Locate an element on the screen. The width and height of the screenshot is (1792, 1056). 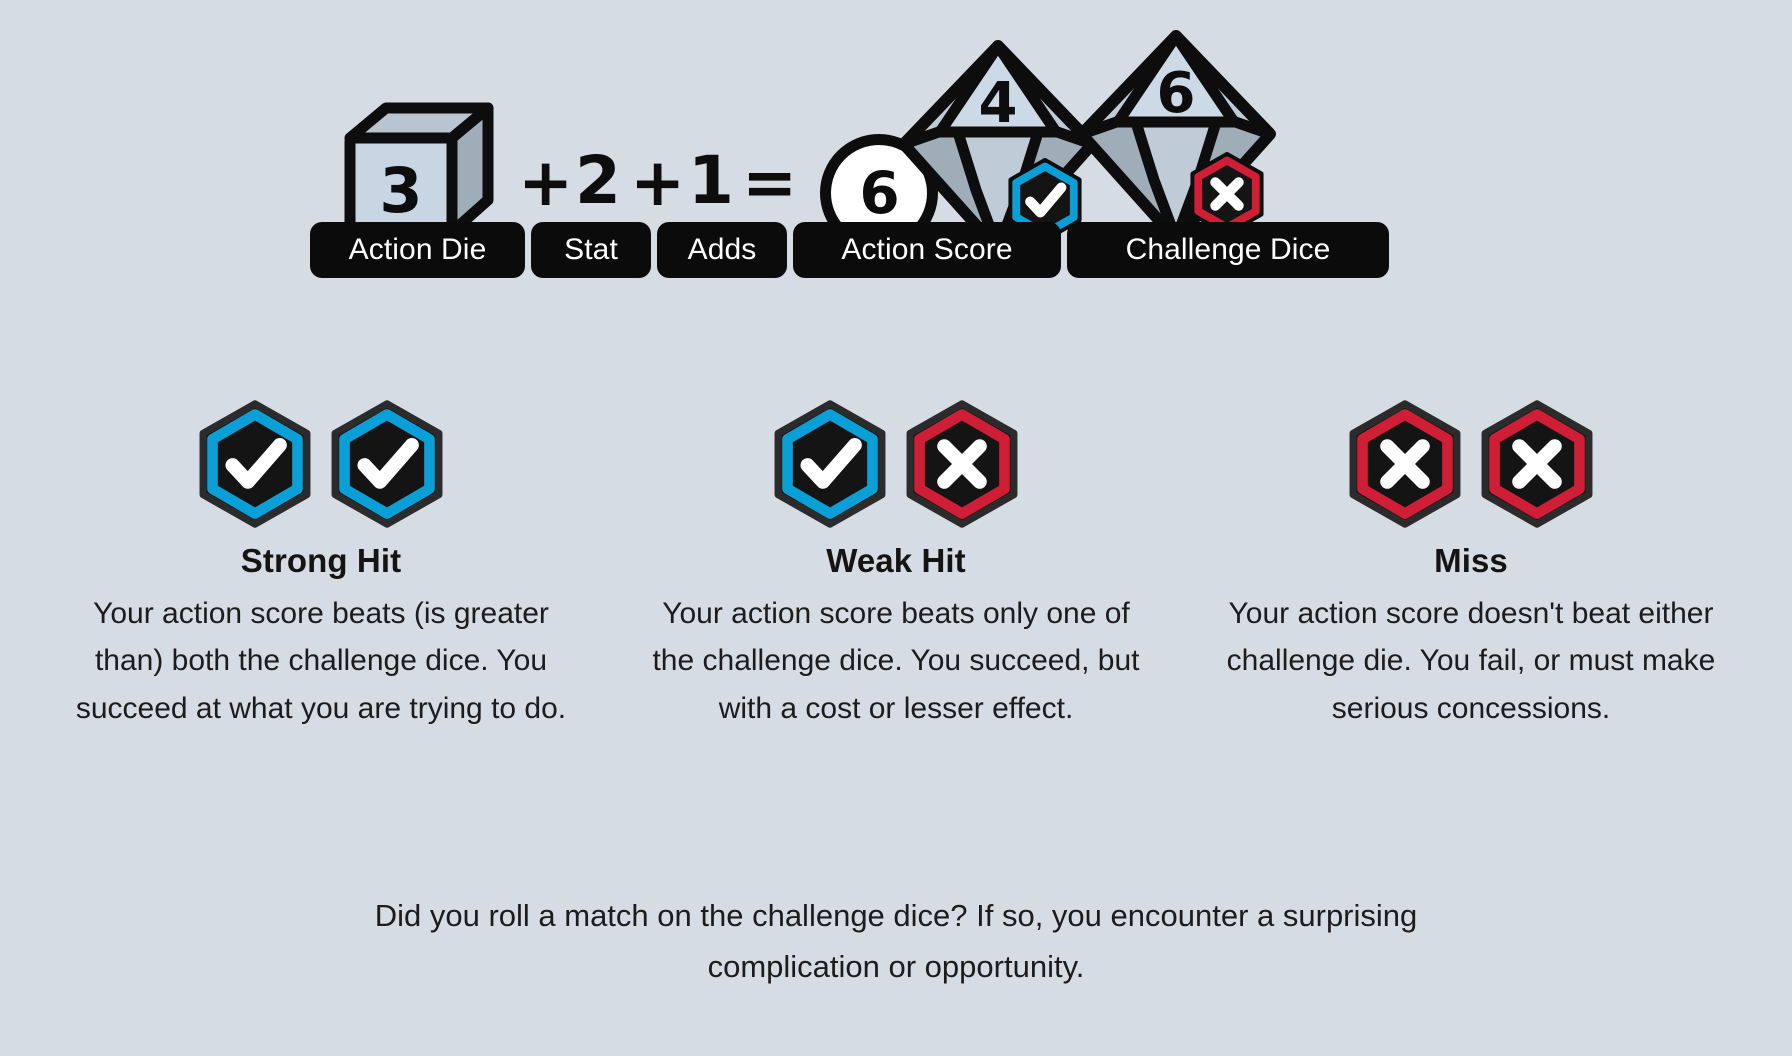
action-die-icon: 3 is located at coordinates (419, 172).